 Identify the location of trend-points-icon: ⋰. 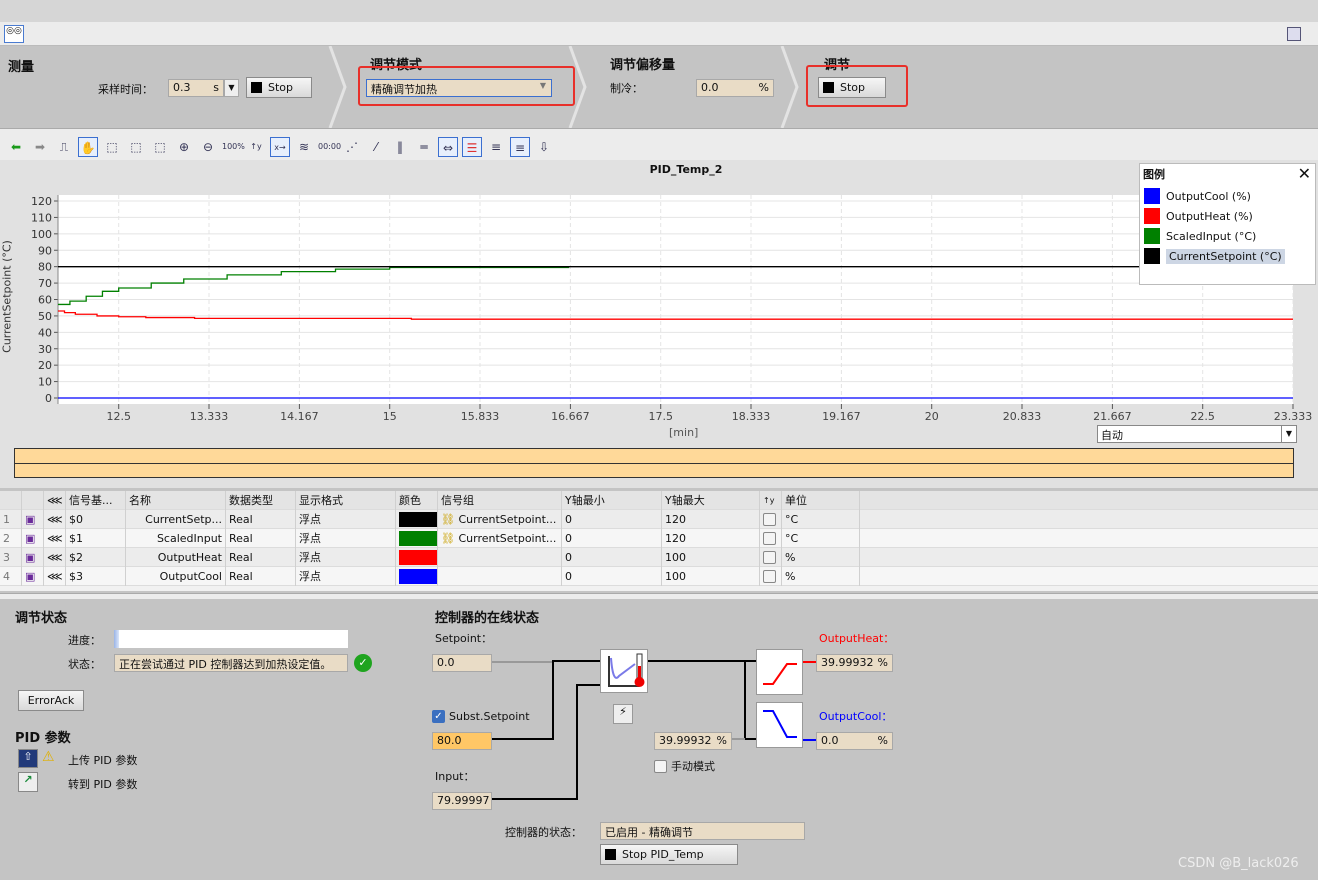
(352, 147).